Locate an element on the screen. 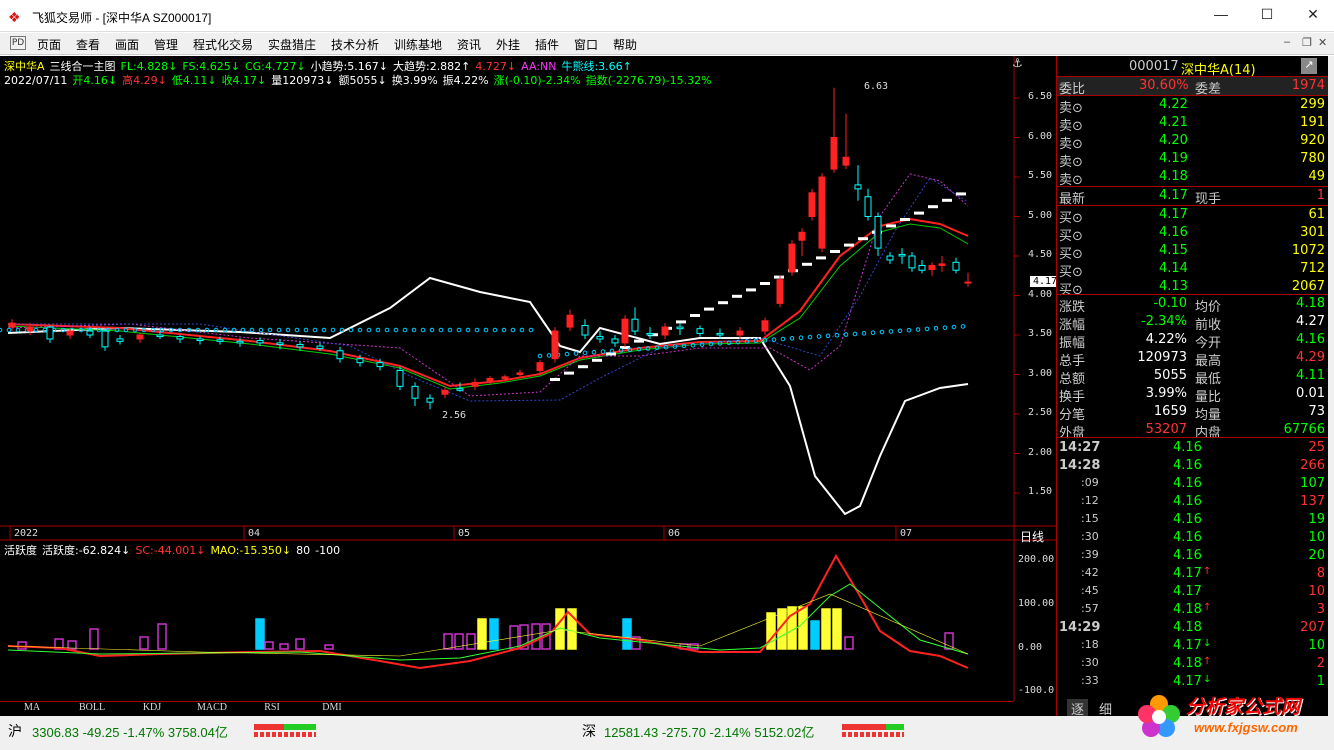 The image size is (1334, 750). sh-index-value: 3306.83 -49.25 -1.47% 3758.04亿 is located at coordinates (130, 731).